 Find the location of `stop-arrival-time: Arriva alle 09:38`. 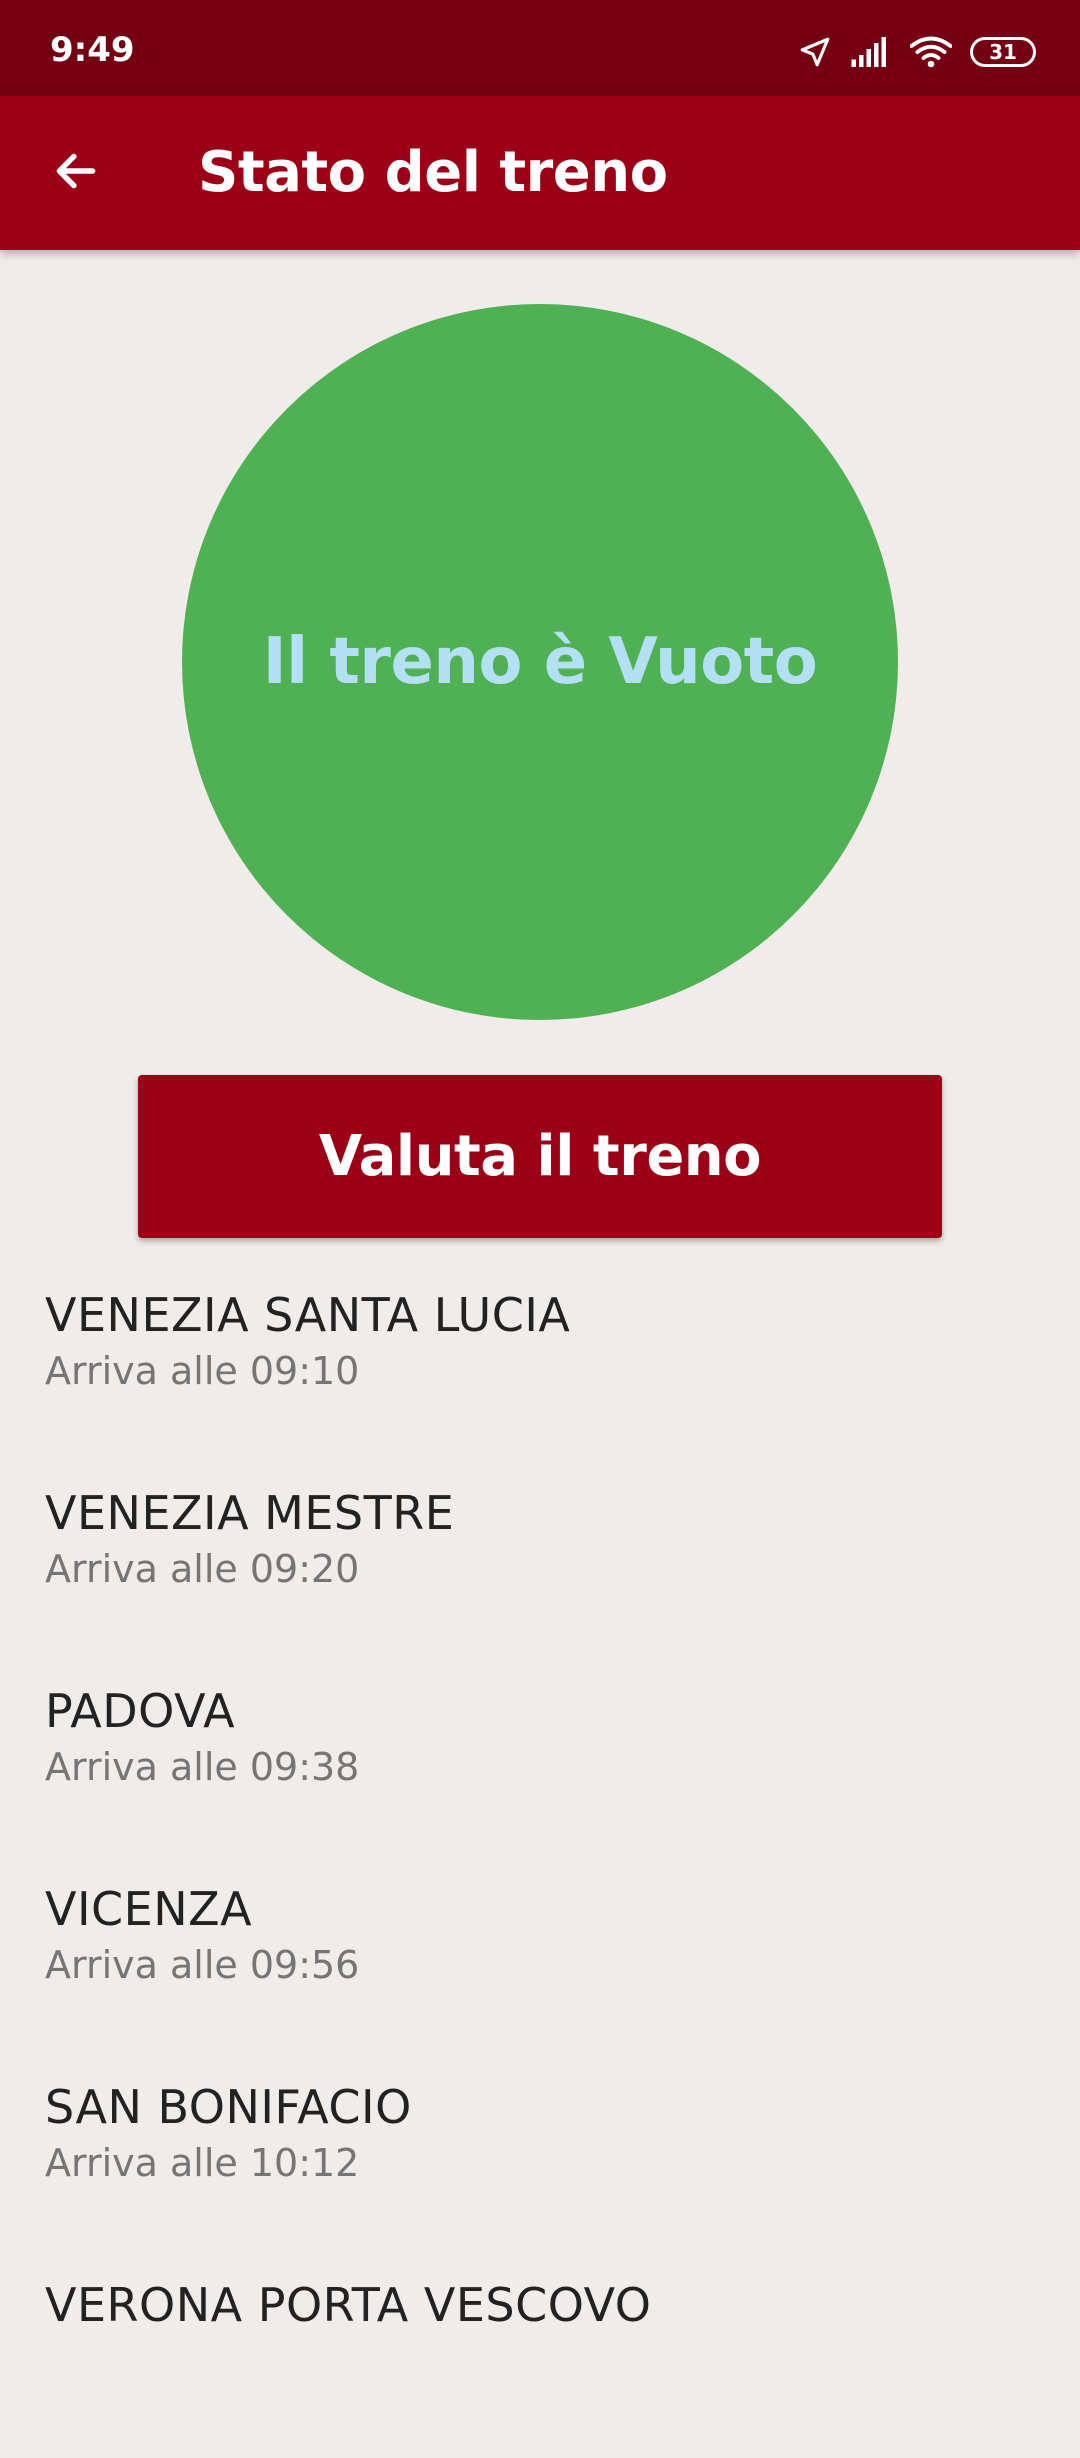

stop-arrival-time: Arriva alle 09:38 is located at coordinates (202, 1767).